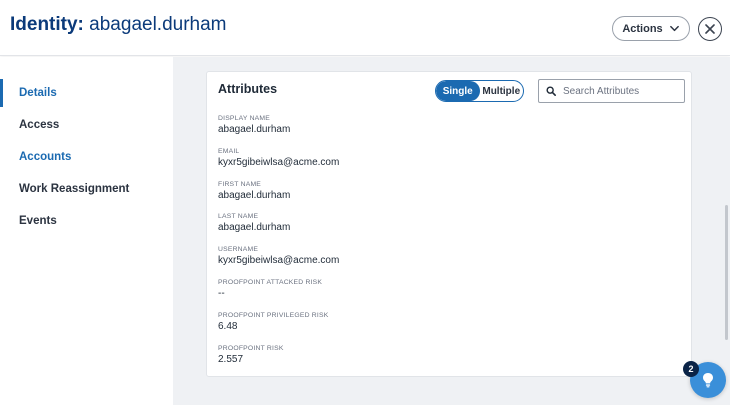 The image size is (730, 405). I want to click on actions-button: Actions, so click(651, 28).